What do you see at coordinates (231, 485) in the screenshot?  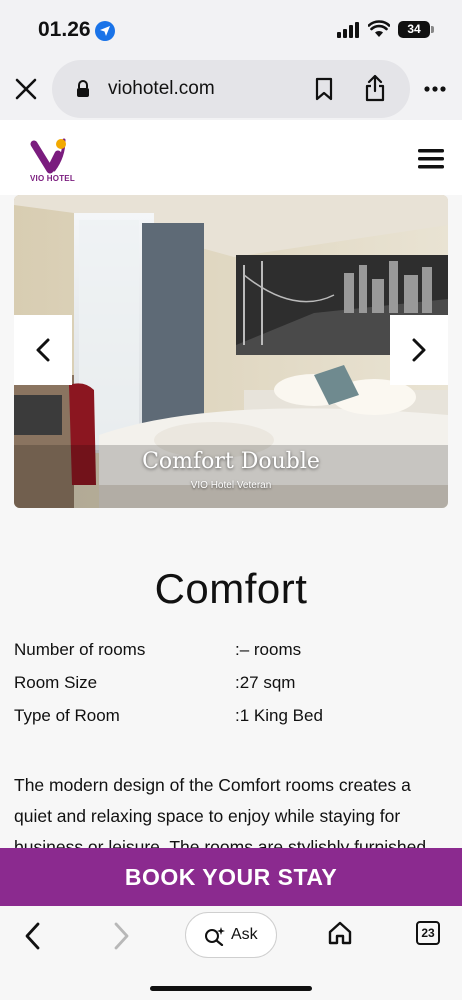 I see `slide-subtitle: VIO Hotel Veteran` at bounding box center [231, 485].